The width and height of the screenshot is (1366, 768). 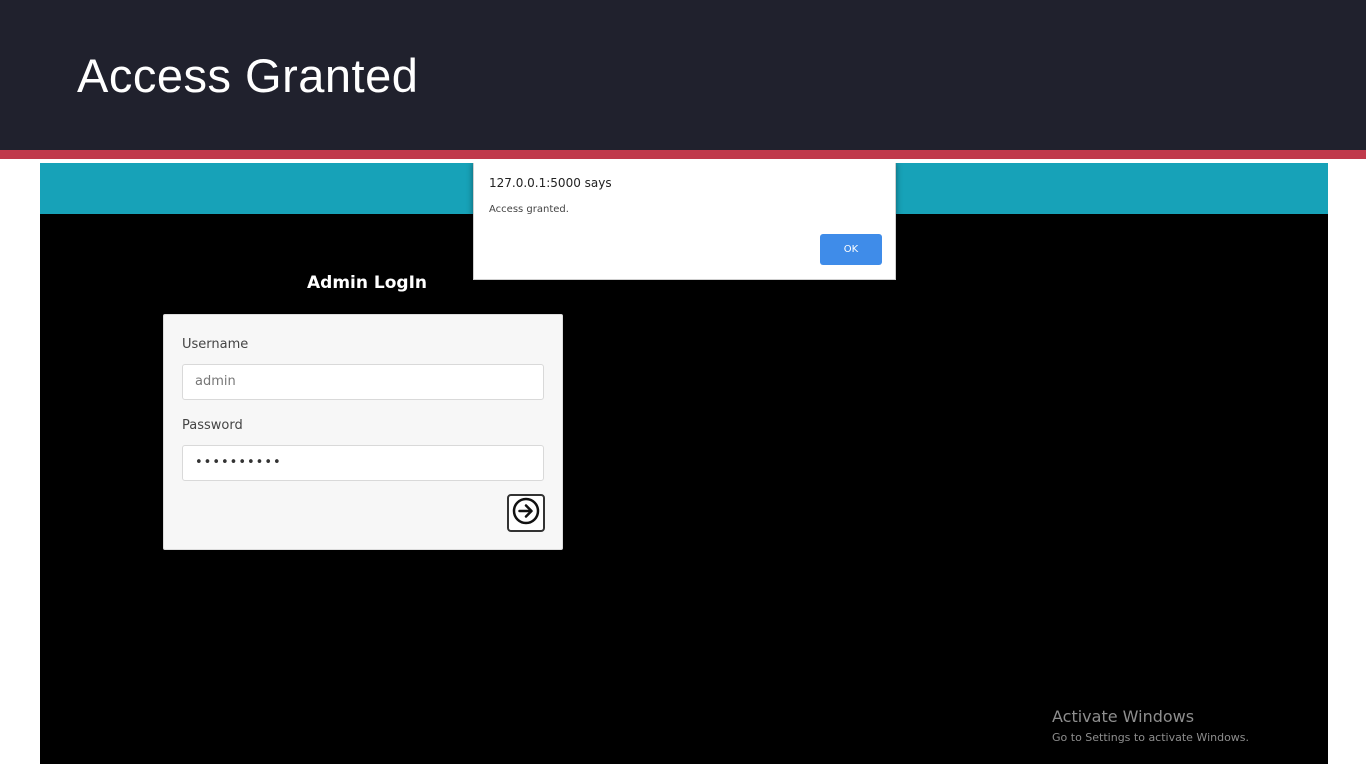 I want to click on password-input: ••••••••••, so click(x=363, y=463).